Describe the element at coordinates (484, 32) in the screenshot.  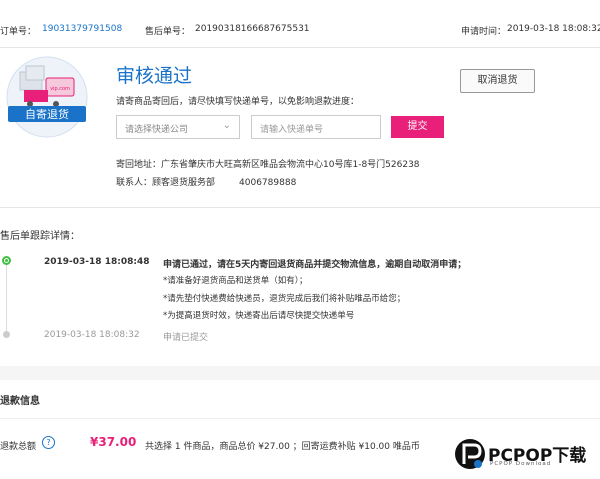
I see `apply-time-label: 申请时间：` at that location.